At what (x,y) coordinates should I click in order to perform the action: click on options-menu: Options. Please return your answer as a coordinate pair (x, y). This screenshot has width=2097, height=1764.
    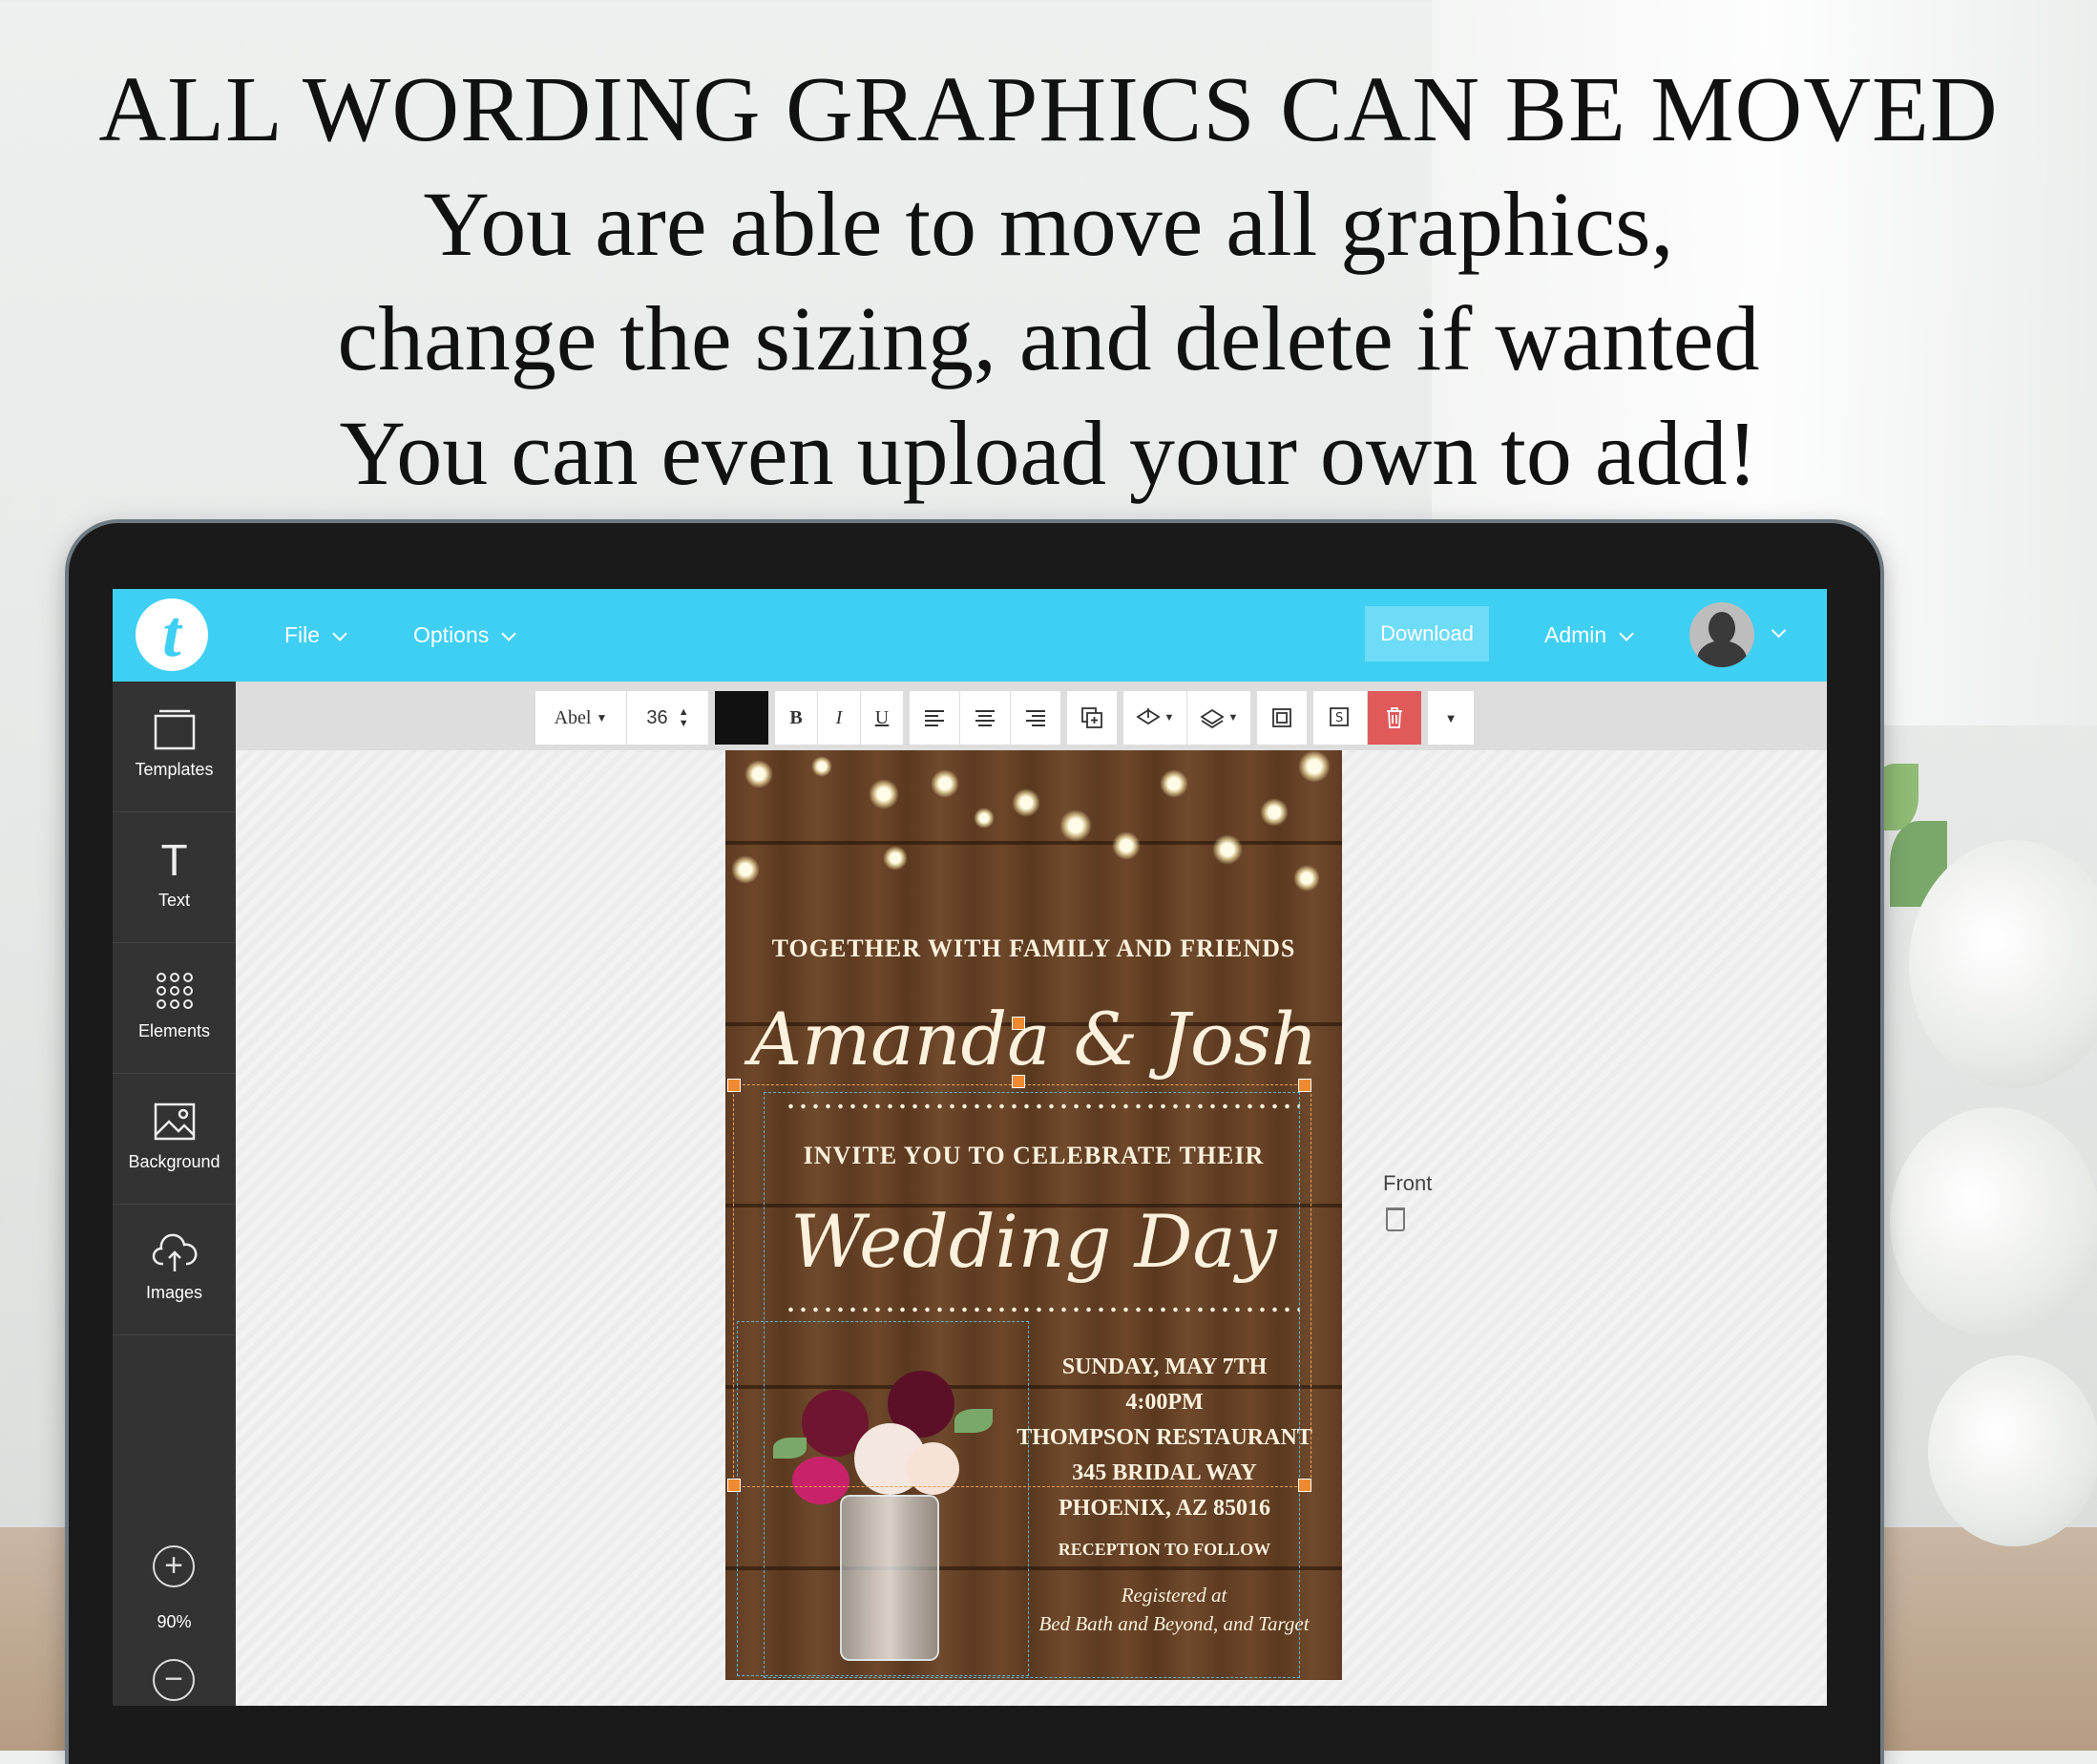
    Looking at the image, I should click on (465, 636).